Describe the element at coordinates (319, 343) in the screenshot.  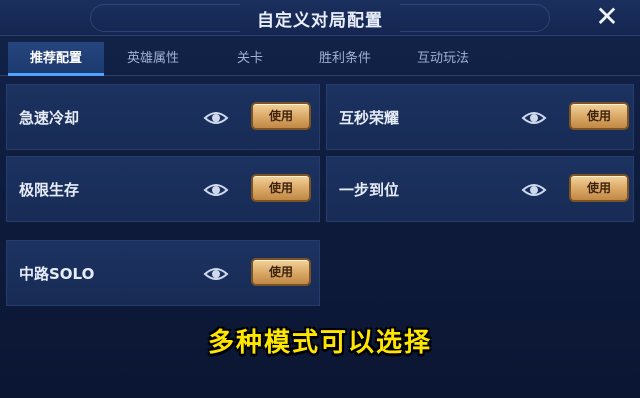
I see `video-caption: 多种模式可以选择` at that location.